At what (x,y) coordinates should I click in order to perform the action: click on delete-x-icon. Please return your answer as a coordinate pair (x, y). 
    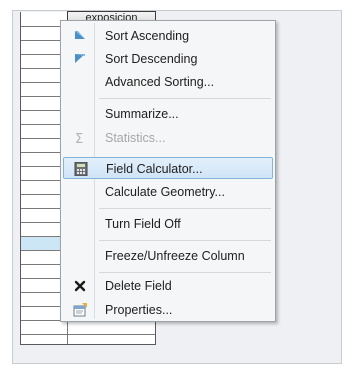
    Looking at the image, I should click on (80, 286).